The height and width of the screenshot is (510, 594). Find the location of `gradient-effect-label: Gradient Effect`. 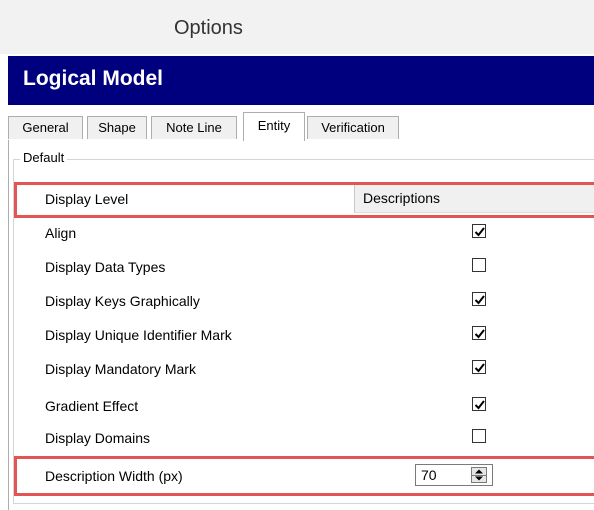

gradient-effect-label: Gradient Effect is located at coordinates (92, 406).